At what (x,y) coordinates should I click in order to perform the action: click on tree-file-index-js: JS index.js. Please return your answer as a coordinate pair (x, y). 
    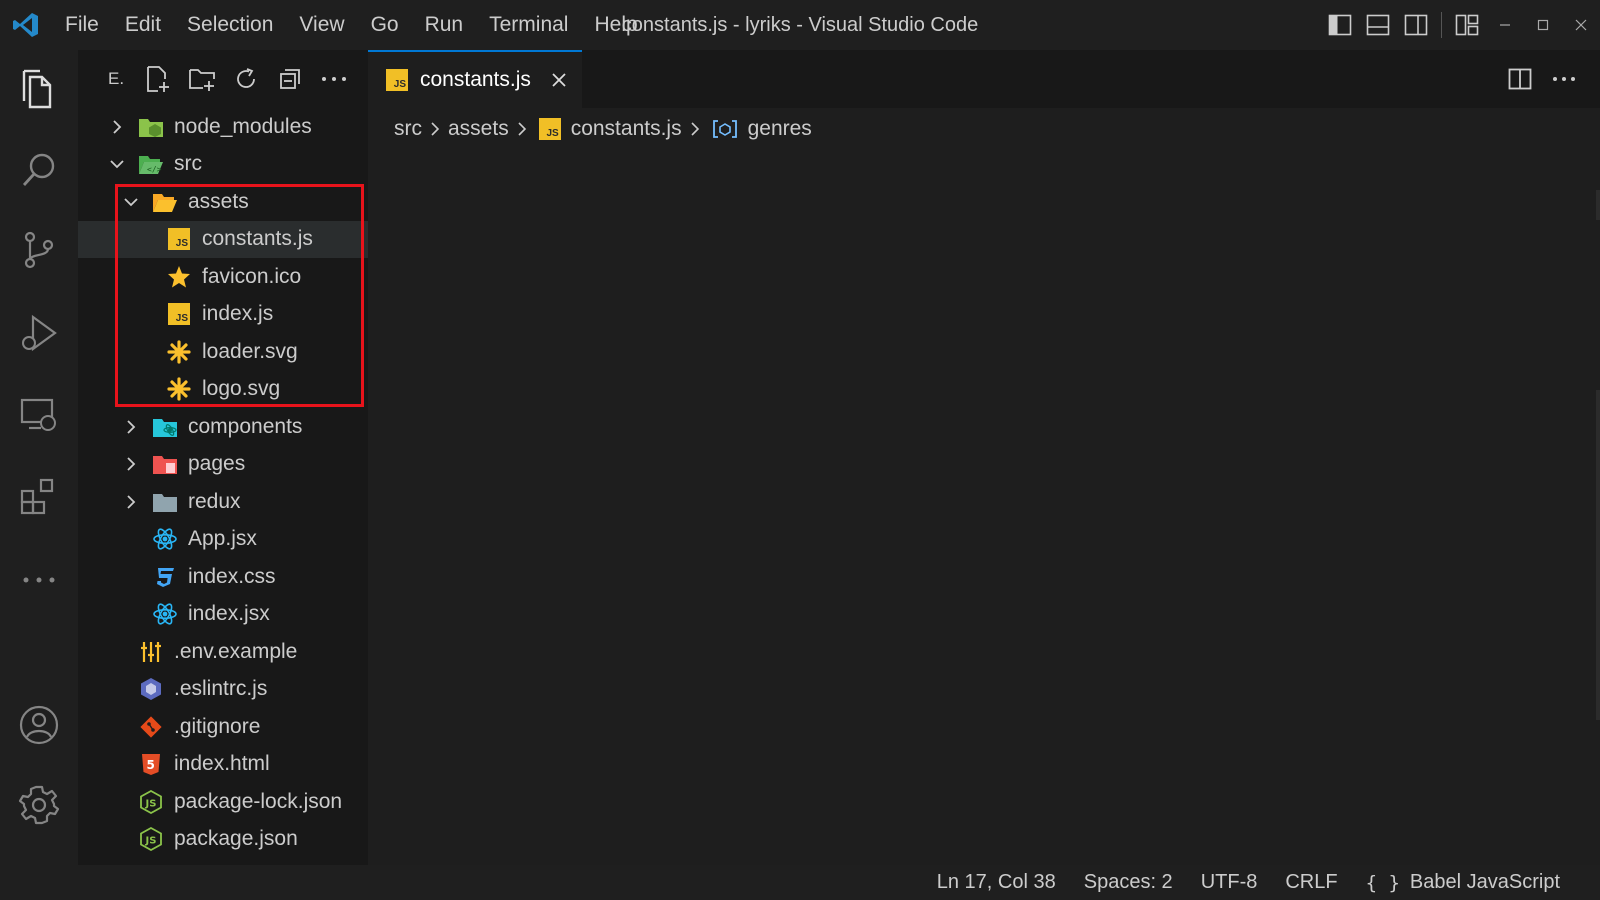
    Looking at the image, I should click on (223, 315).